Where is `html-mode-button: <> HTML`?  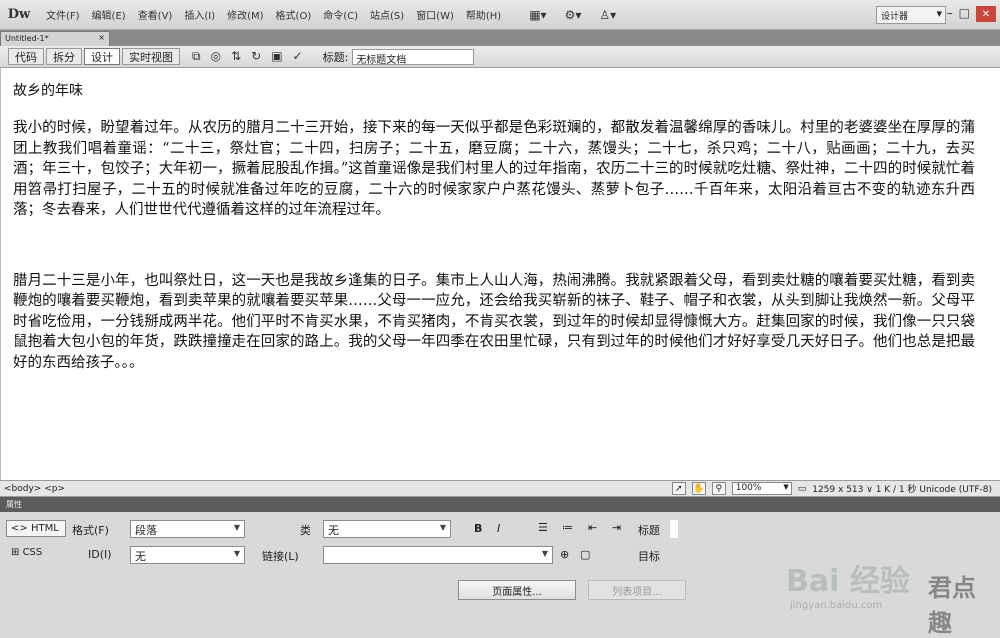
html-mode-button: <> HTML is located at coordinates (36, 528).